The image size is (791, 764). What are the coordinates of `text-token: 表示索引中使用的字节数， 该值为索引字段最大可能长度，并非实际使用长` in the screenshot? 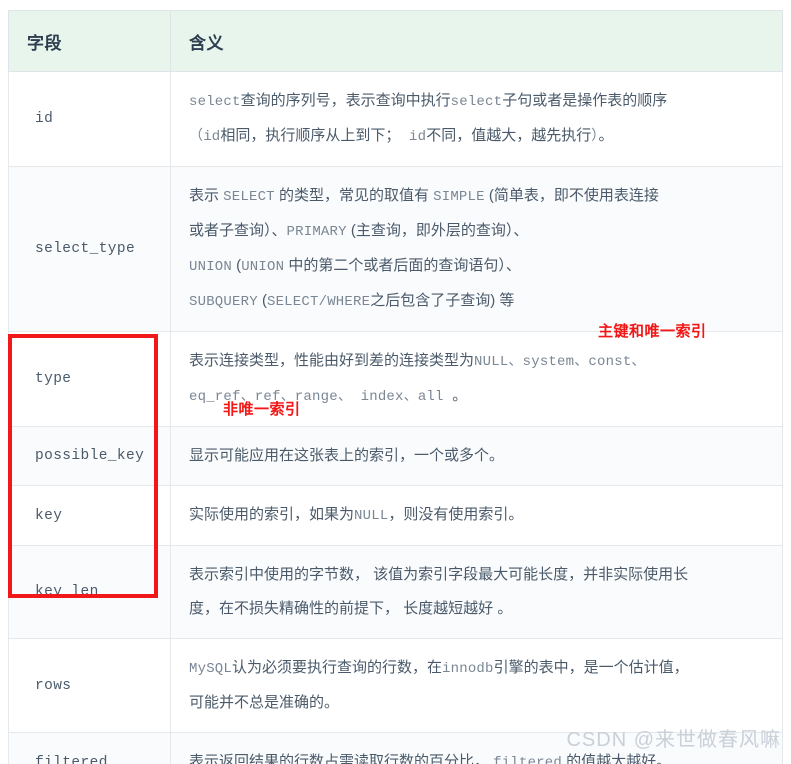 It's located at (439, 574).